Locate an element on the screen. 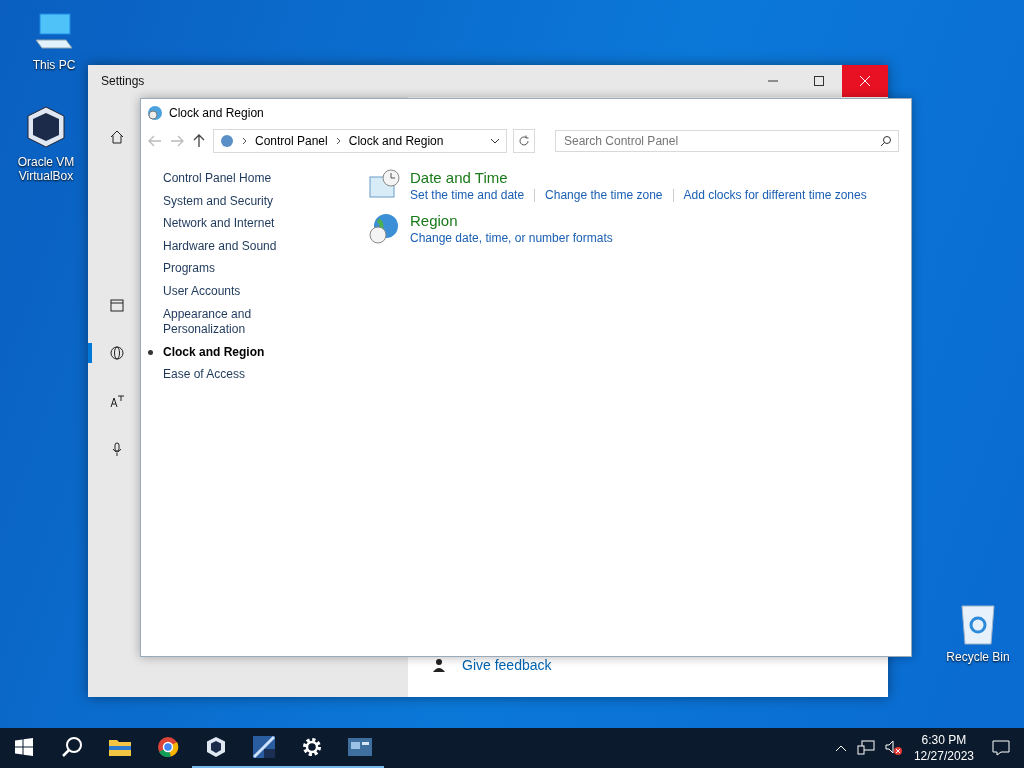 Image resolution: width=1024 pixels, height=768 pixels. breadcrumb-item: Clock and Region is located at coordinates (396, 141).